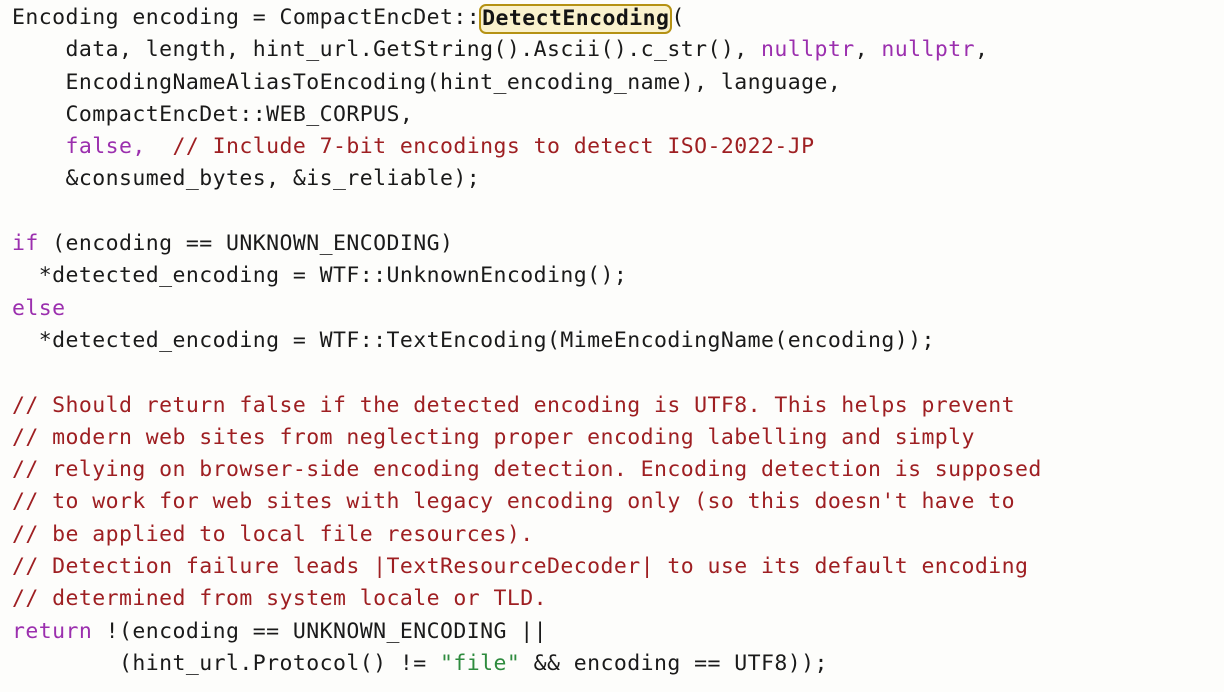  What do you see at coordinates (319, 631) in the screenshot?
I see `code-token-plain: !(encoding == UNKNOWN_ENCODING ||` at bounding box center [319, 631].